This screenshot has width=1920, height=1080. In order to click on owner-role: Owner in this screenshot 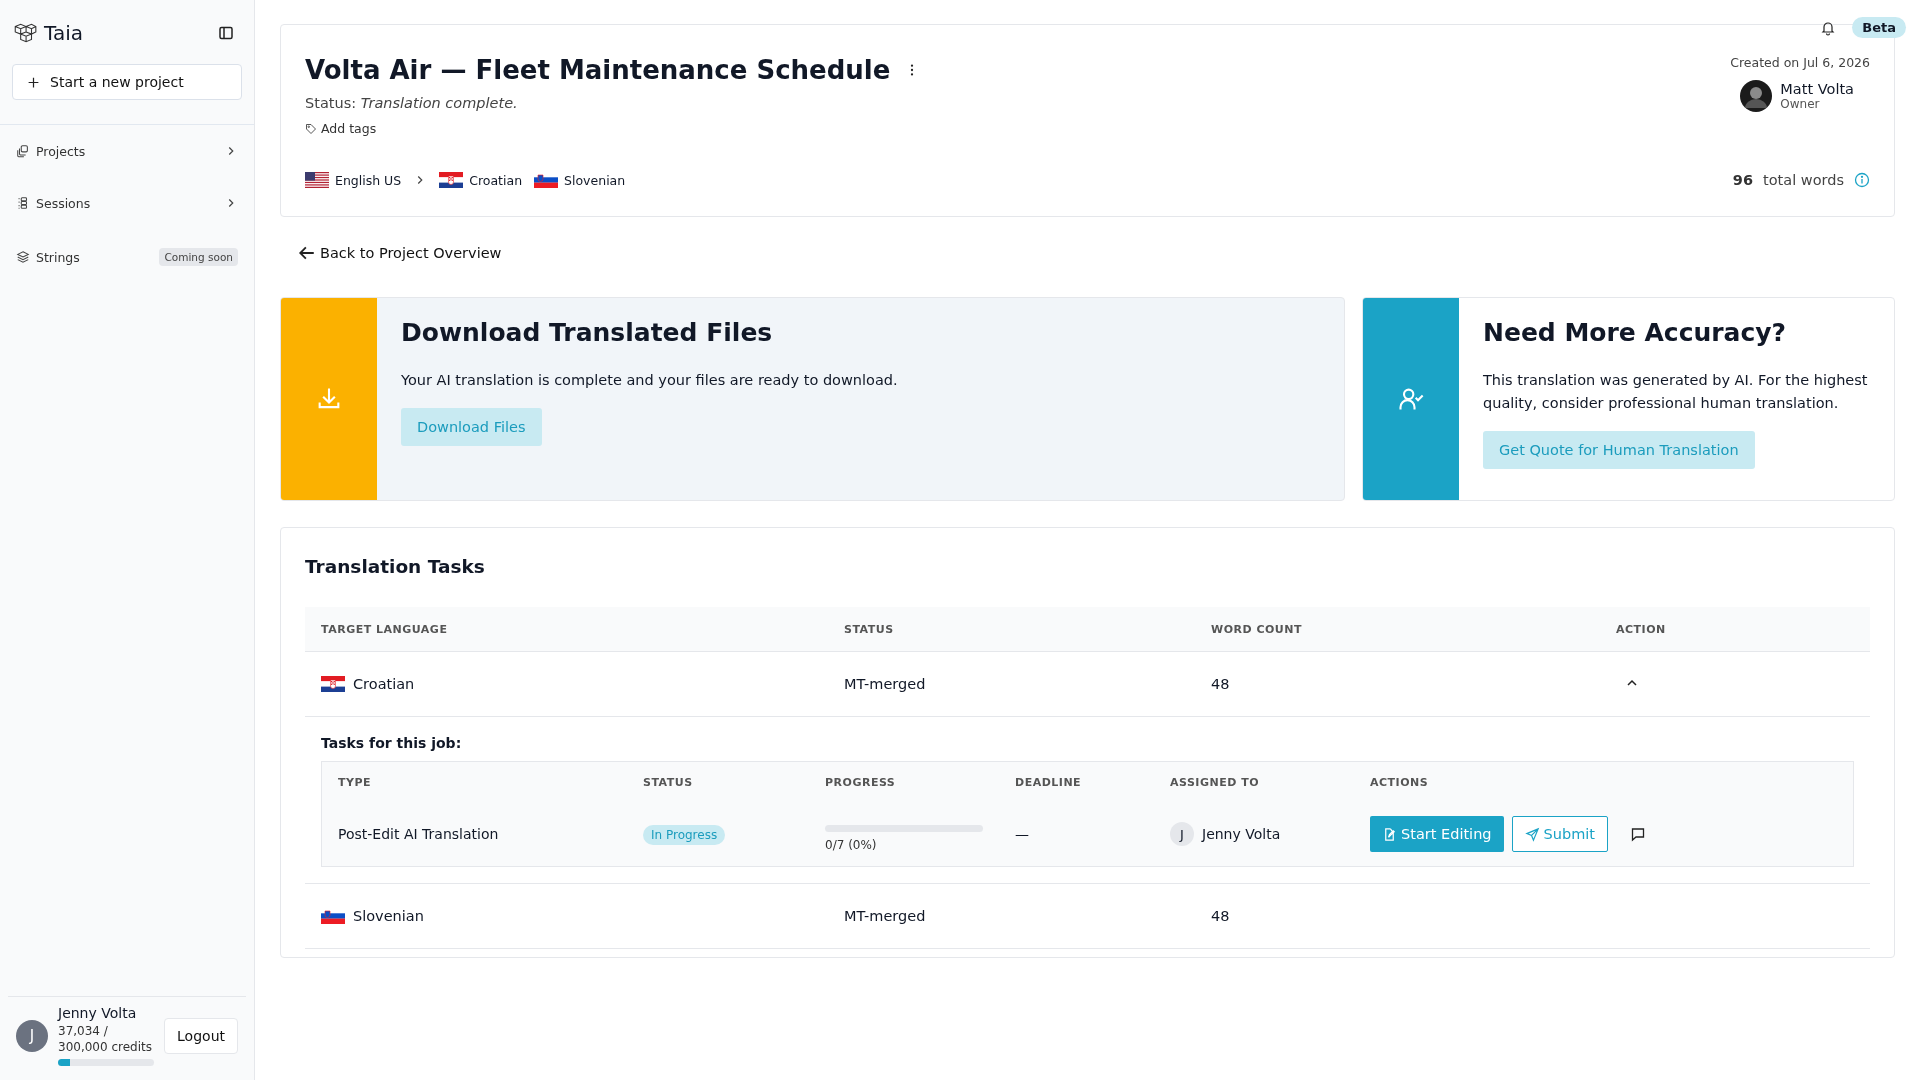, I will do `click(1800, 104)`.